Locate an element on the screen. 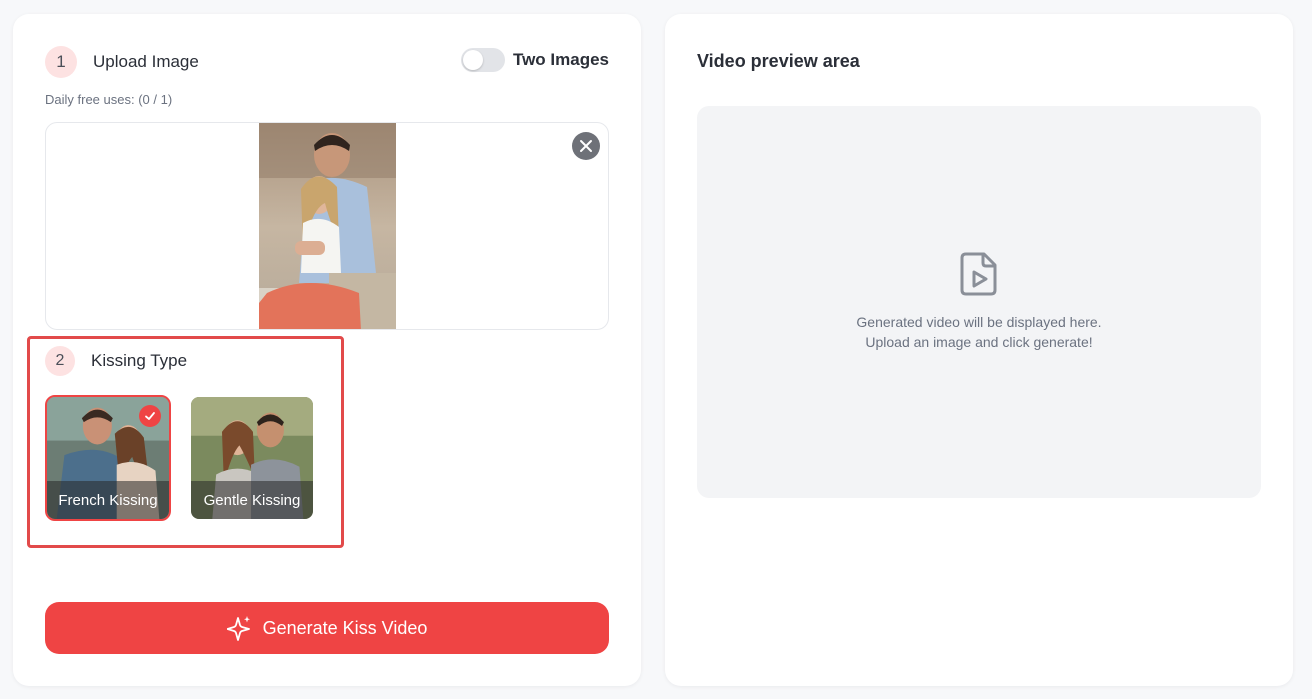  video-file-icon is located at coordinates (979, 274).